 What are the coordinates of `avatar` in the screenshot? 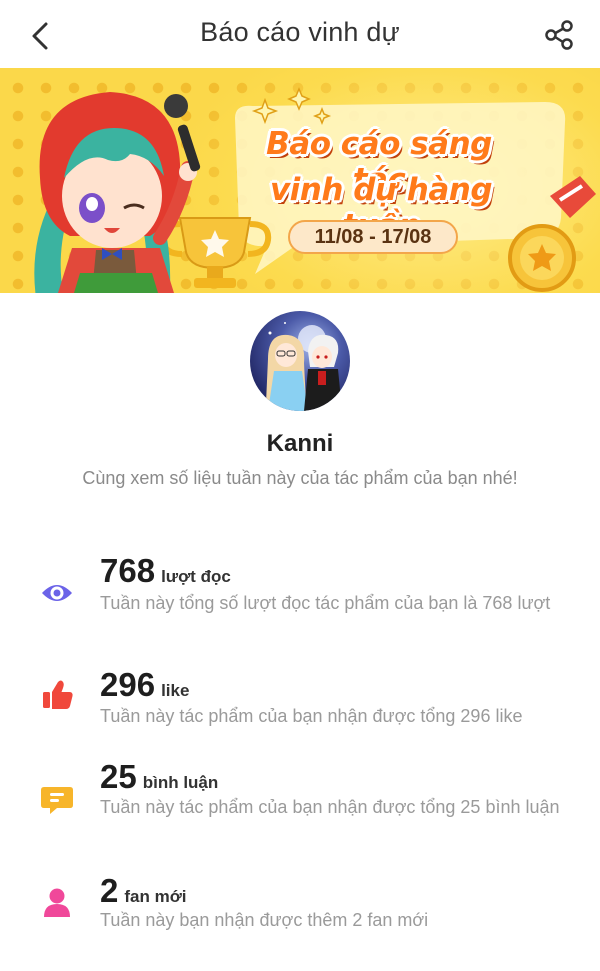 It's located at (300, 361).